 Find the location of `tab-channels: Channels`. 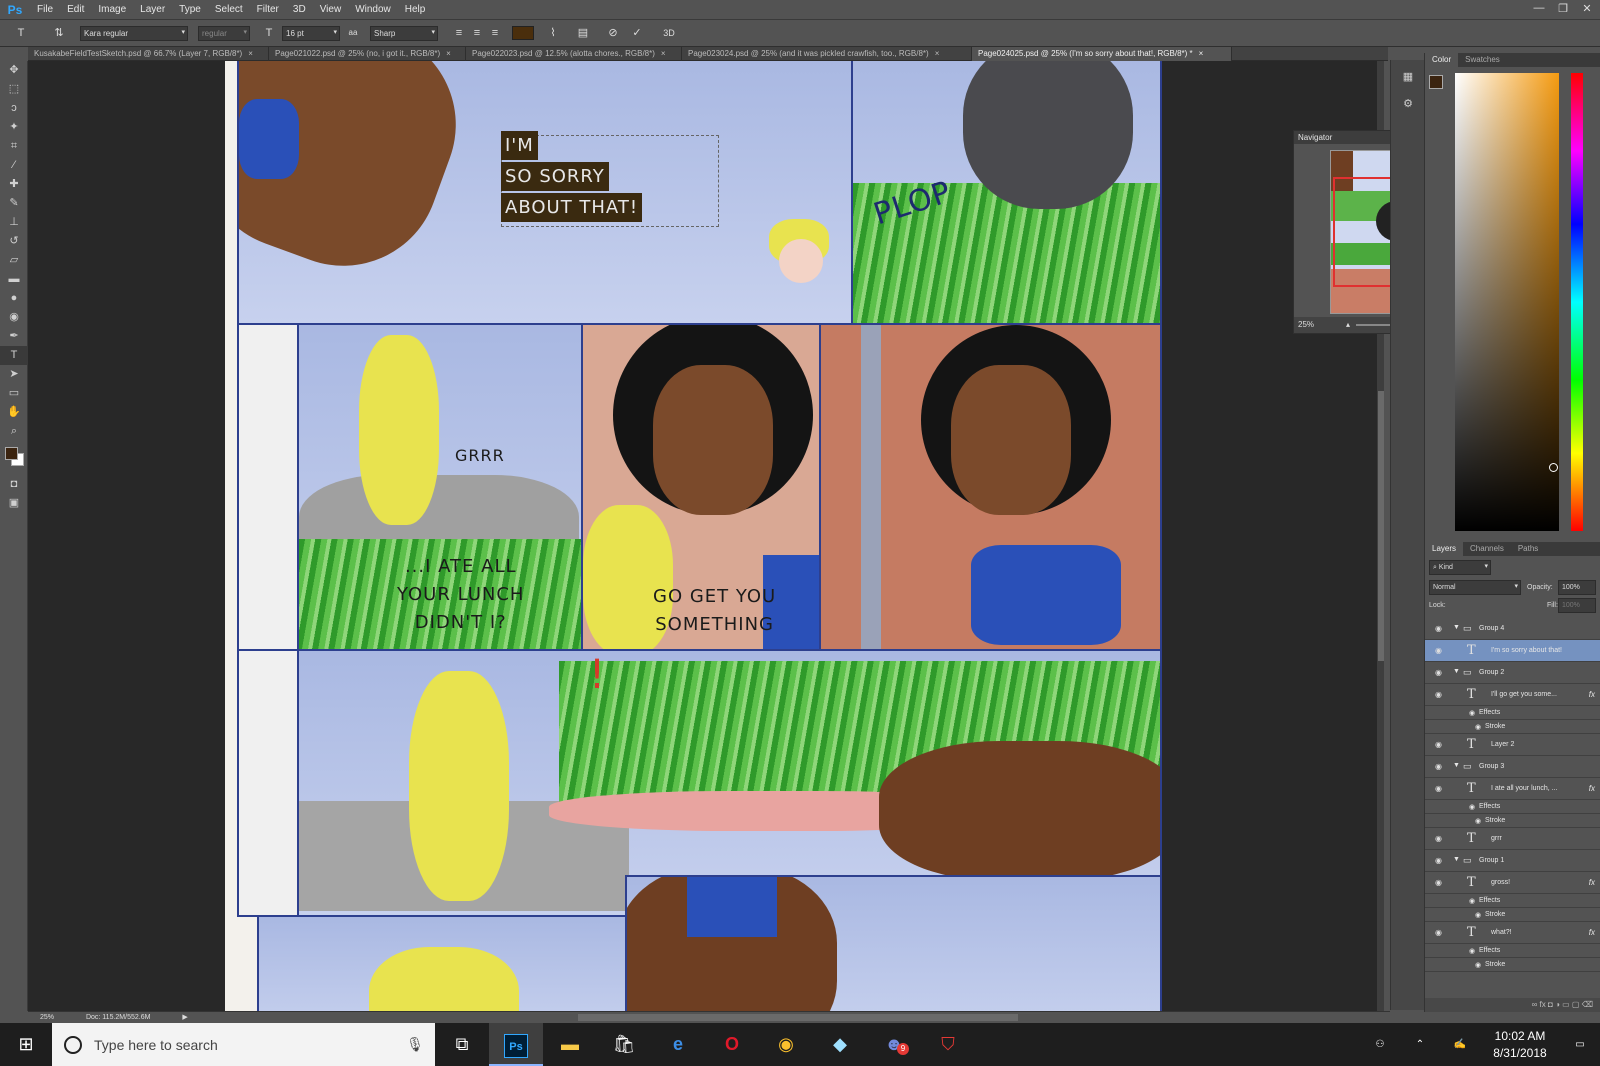

tab-channels: Channels is located at coordinates (1487, 549).